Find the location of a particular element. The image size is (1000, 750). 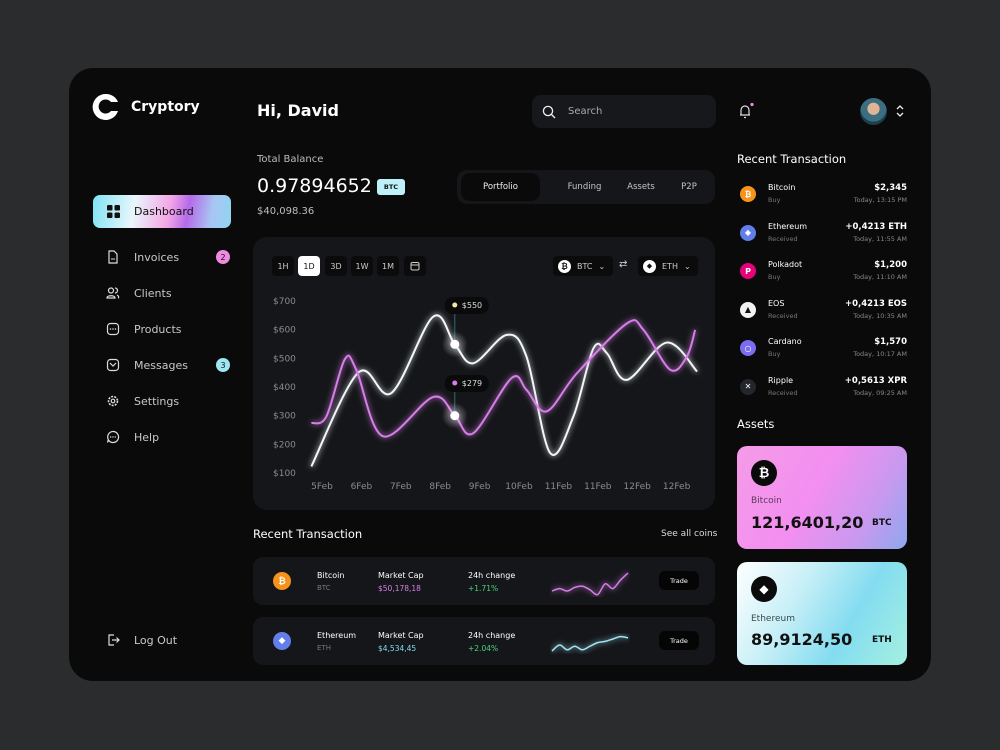

transaction-type: Buy is located at coordinates (774, 277).